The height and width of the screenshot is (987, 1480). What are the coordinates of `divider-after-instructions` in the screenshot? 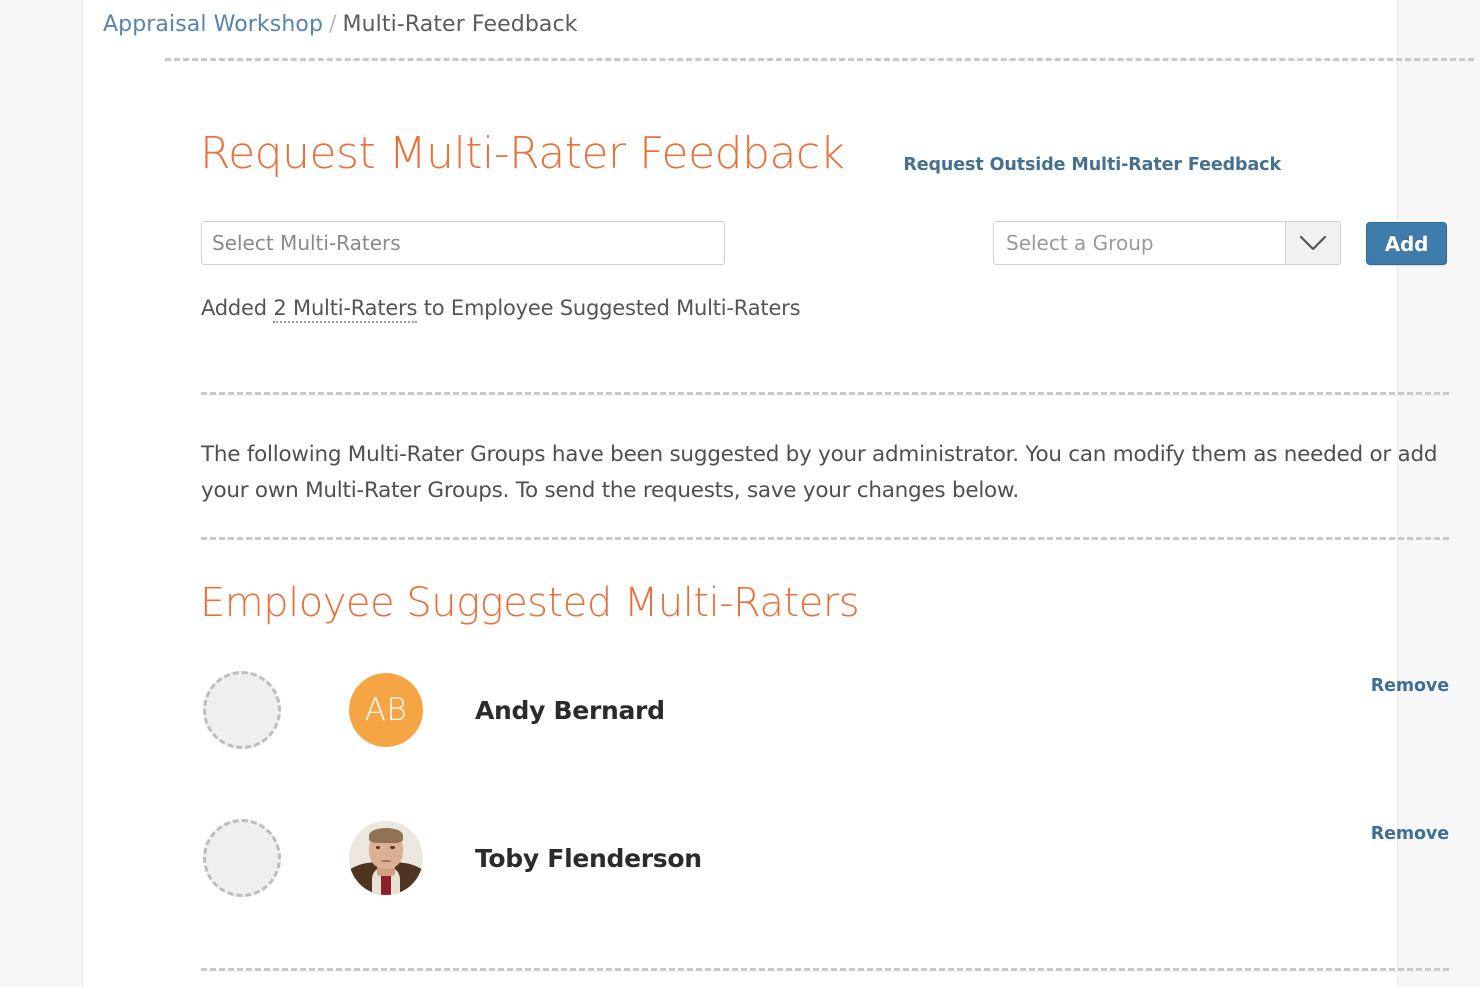 It's located at (825, 538).